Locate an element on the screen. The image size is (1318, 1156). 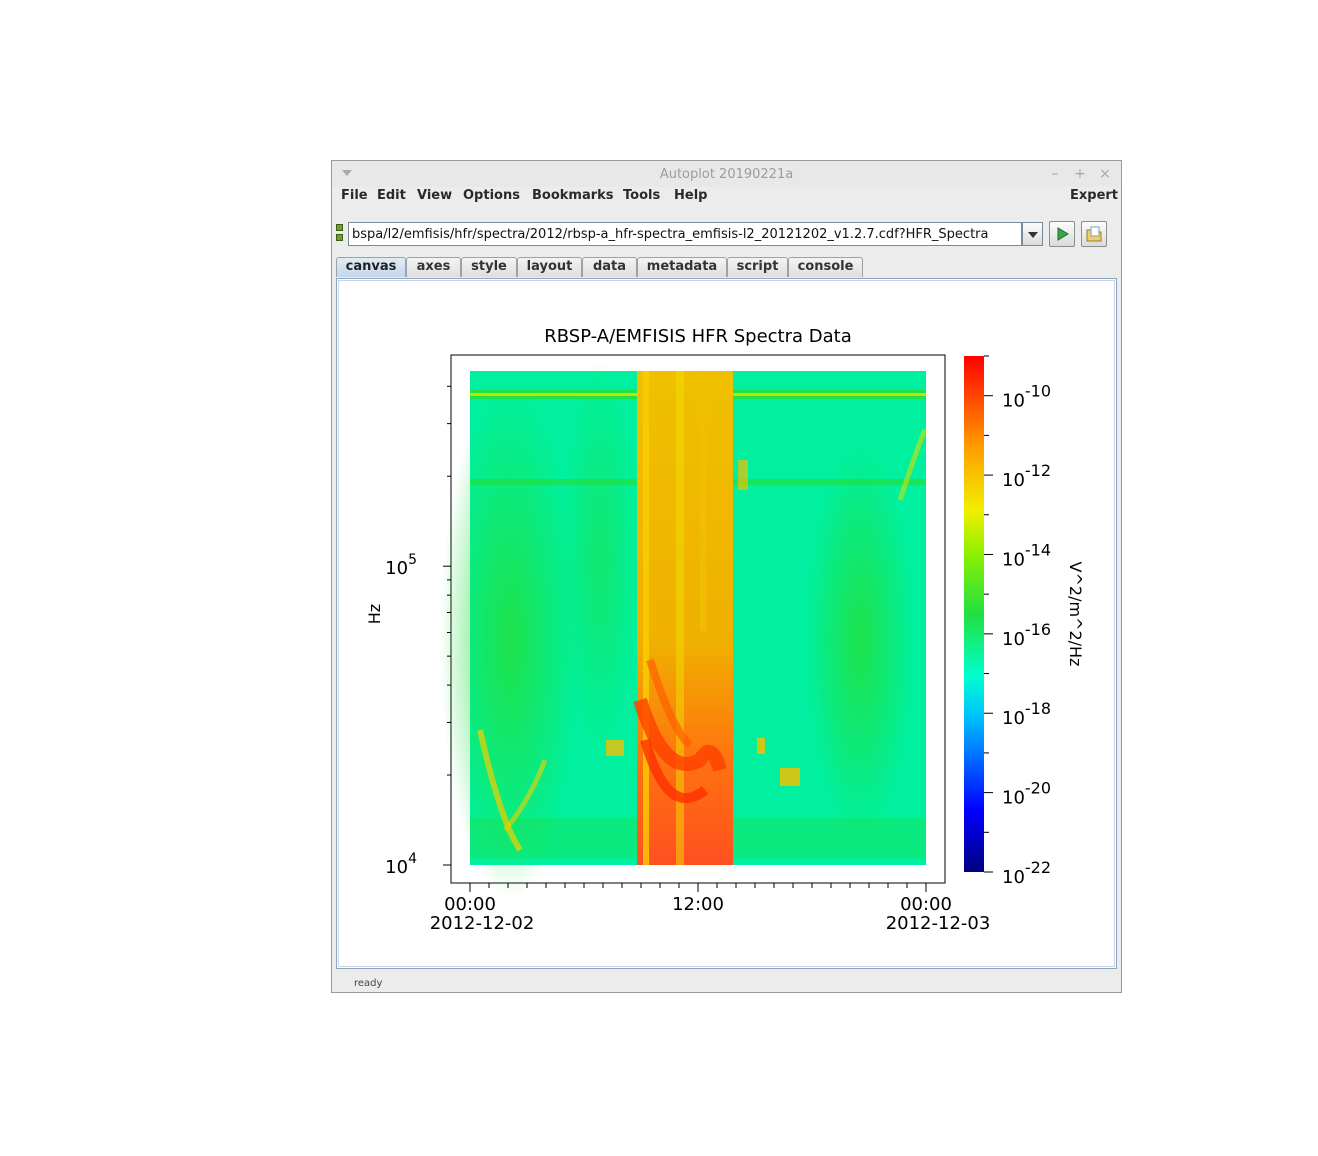
x-tick-label: 12:00 is located at coordinates (698, 904).